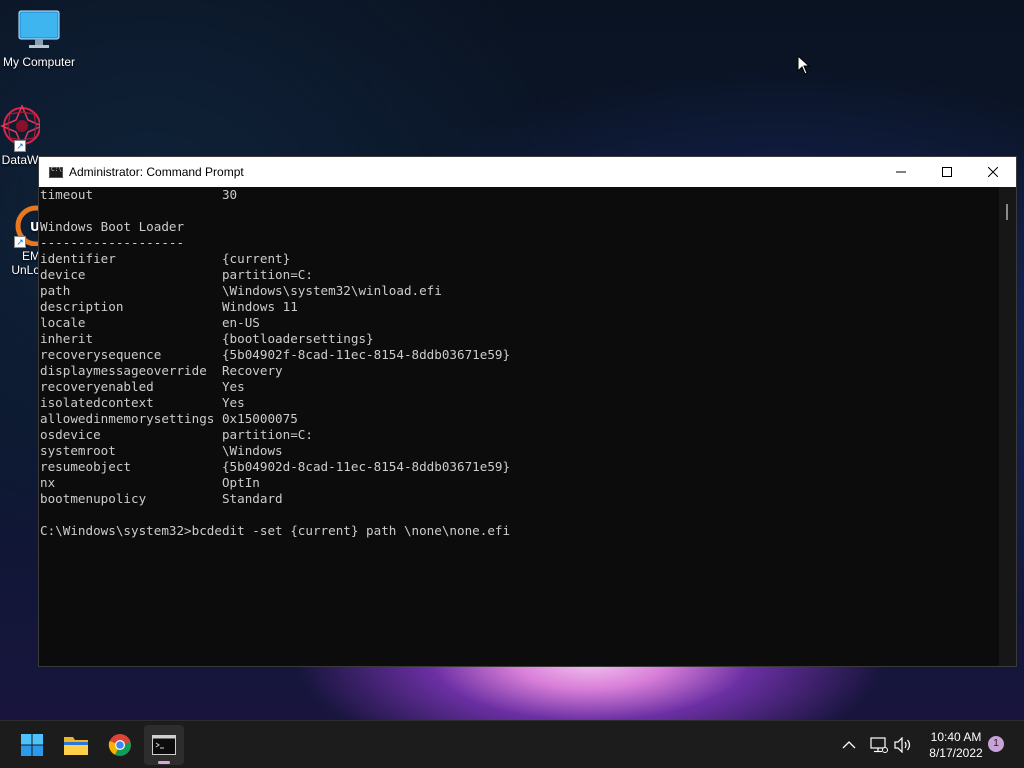  What do you see at coordinates (139, 194) in the screenshot?
I see `console-line: timeout 30` at bounding box center [139, 194].